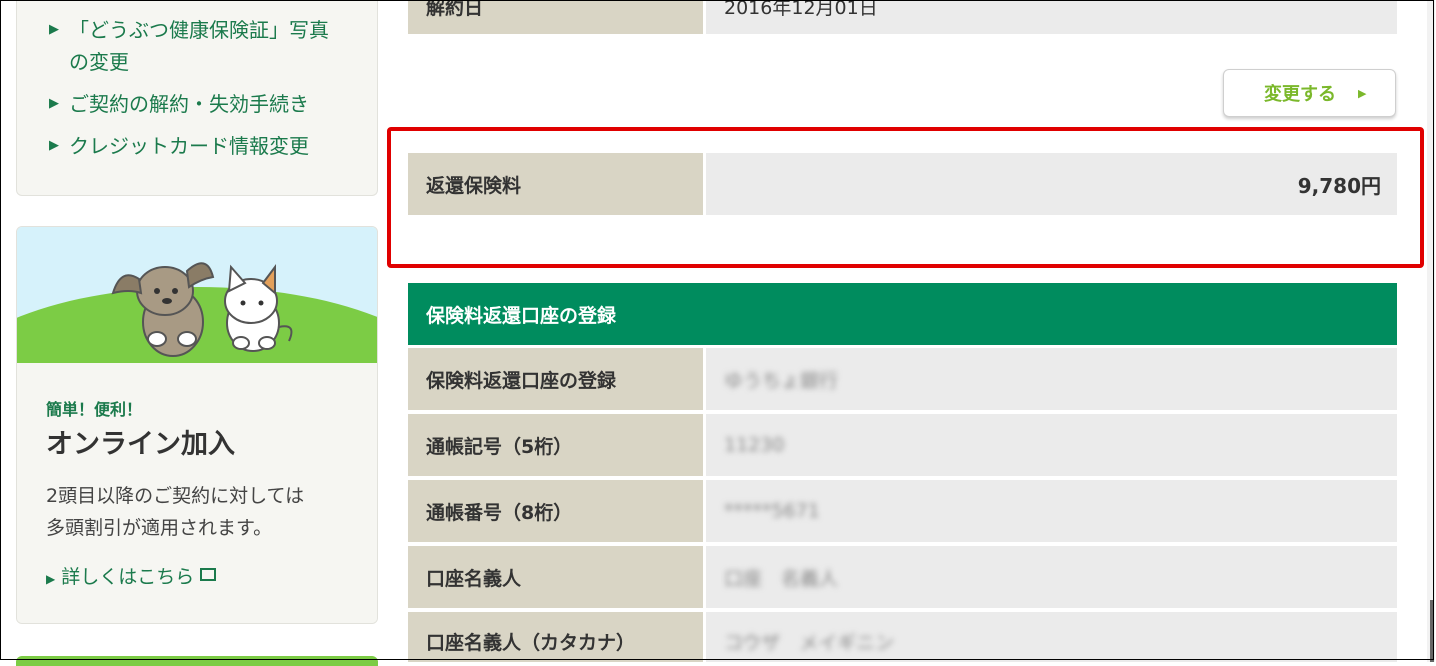  Describe the element at coordinates (163, 309) in the screenshot. I see `dog-icon` at that location.